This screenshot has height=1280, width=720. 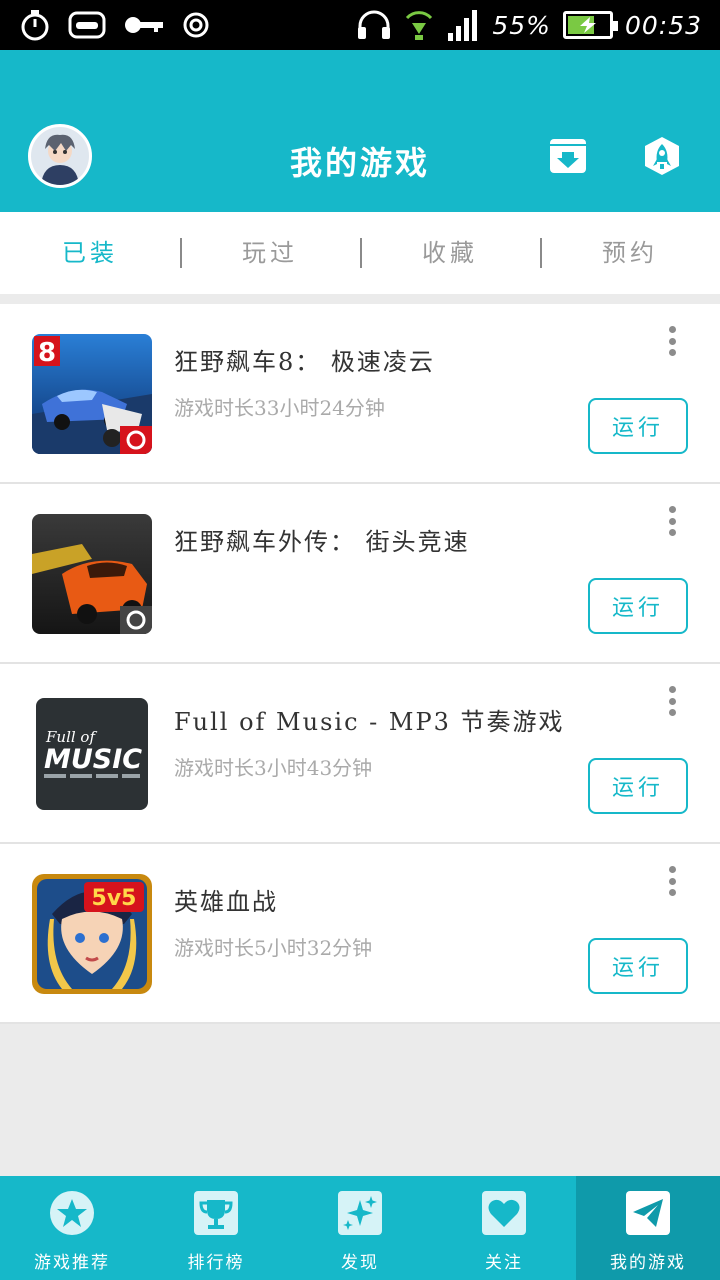 I want to click on tab-bar: 已装 玩过 收藏 预约, so click(x=360, y=253).